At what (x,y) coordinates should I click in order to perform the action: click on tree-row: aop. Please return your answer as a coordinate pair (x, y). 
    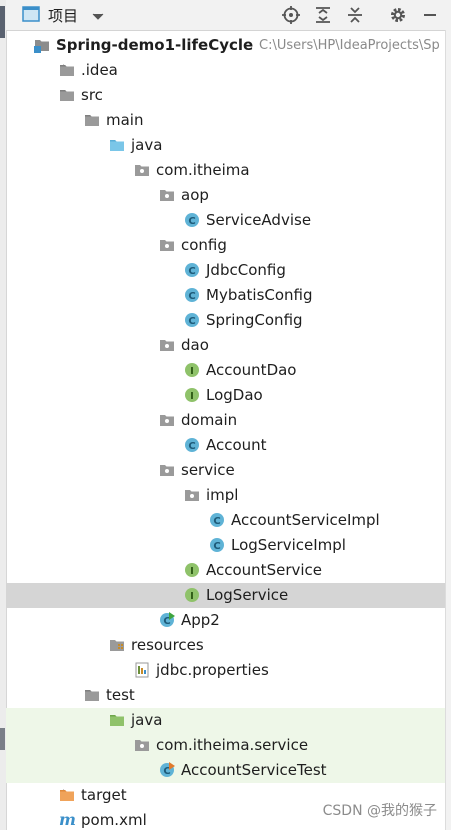
    Looking at the image, I should click on (226, 195).